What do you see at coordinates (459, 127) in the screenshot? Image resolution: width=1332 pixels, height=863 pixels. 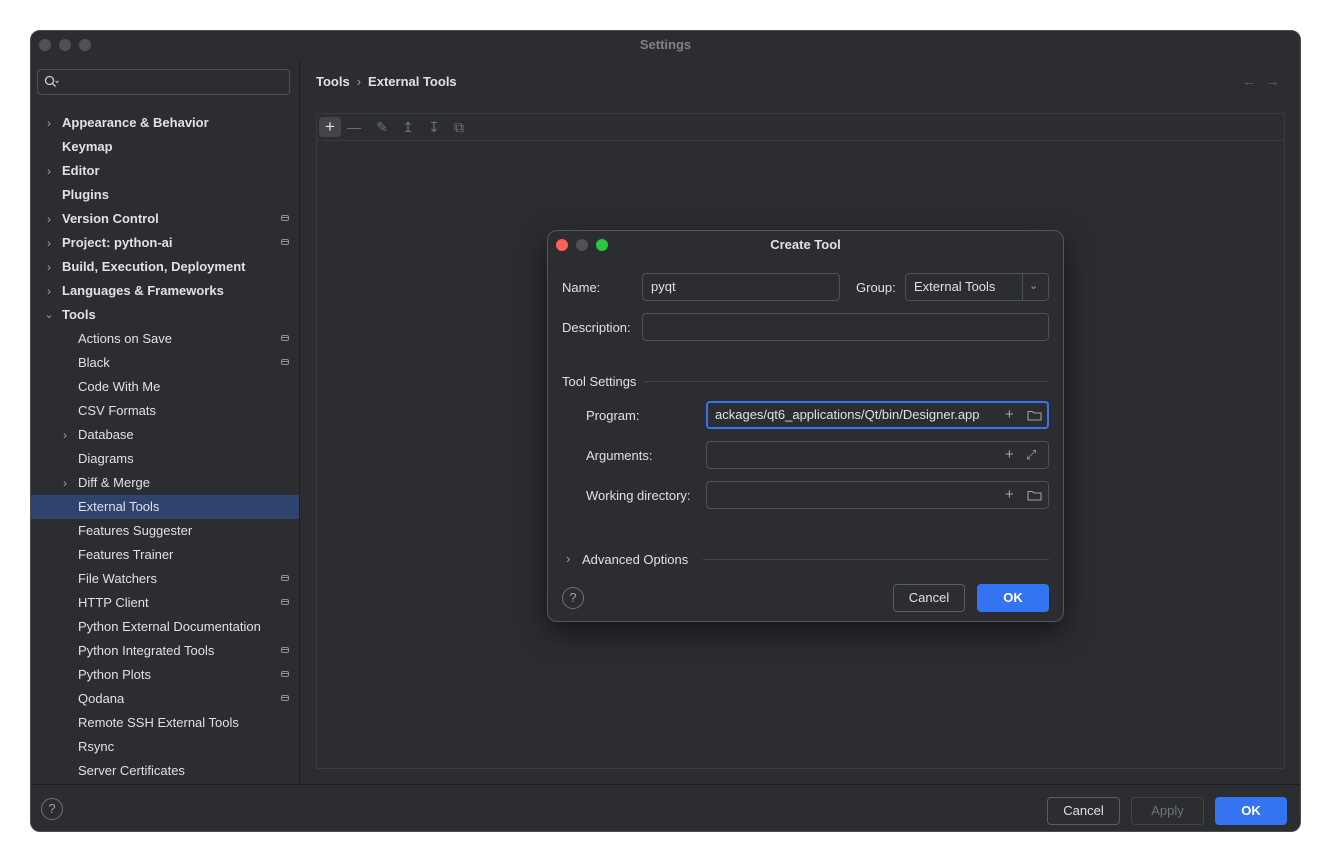 I see `copy-icon: ⧉` at bounding box center [459, 127].